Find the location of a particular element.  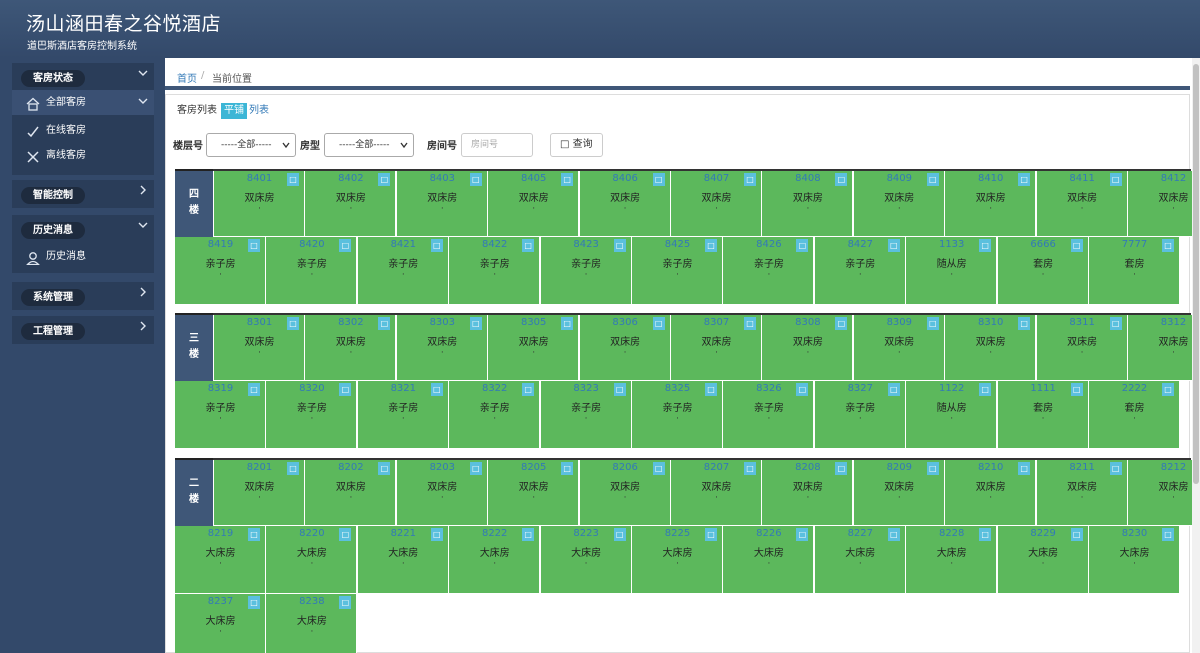

room-tile: 8310 □ 双床房 · is located at coordinates (991, 348).